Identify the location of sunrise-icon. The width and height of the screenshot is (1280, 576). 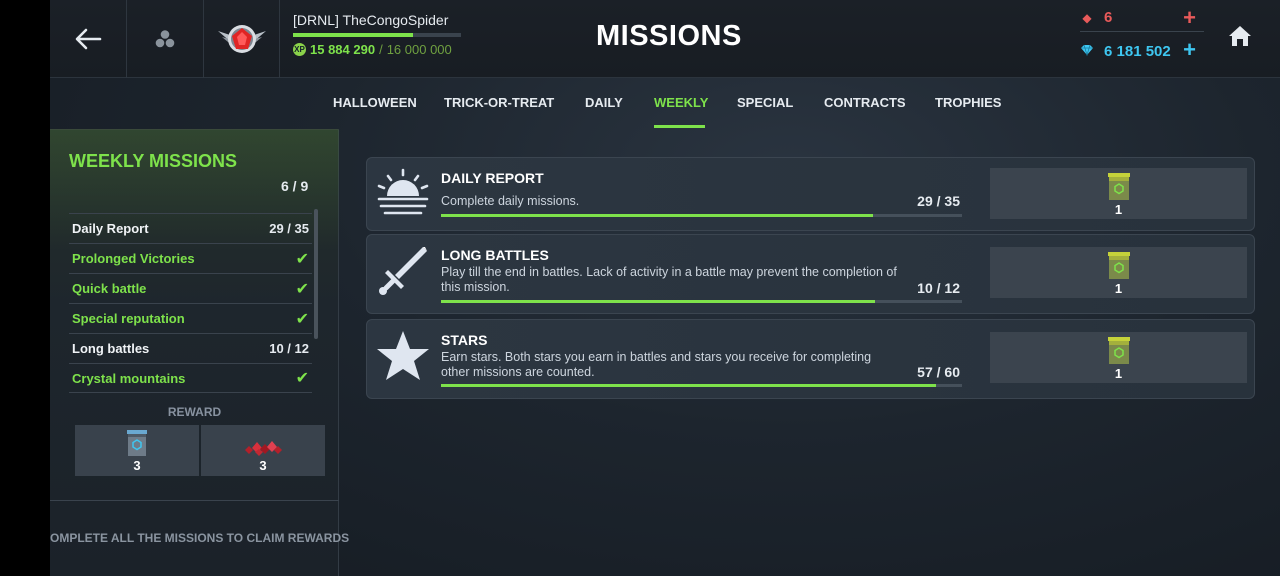
(403, 191).